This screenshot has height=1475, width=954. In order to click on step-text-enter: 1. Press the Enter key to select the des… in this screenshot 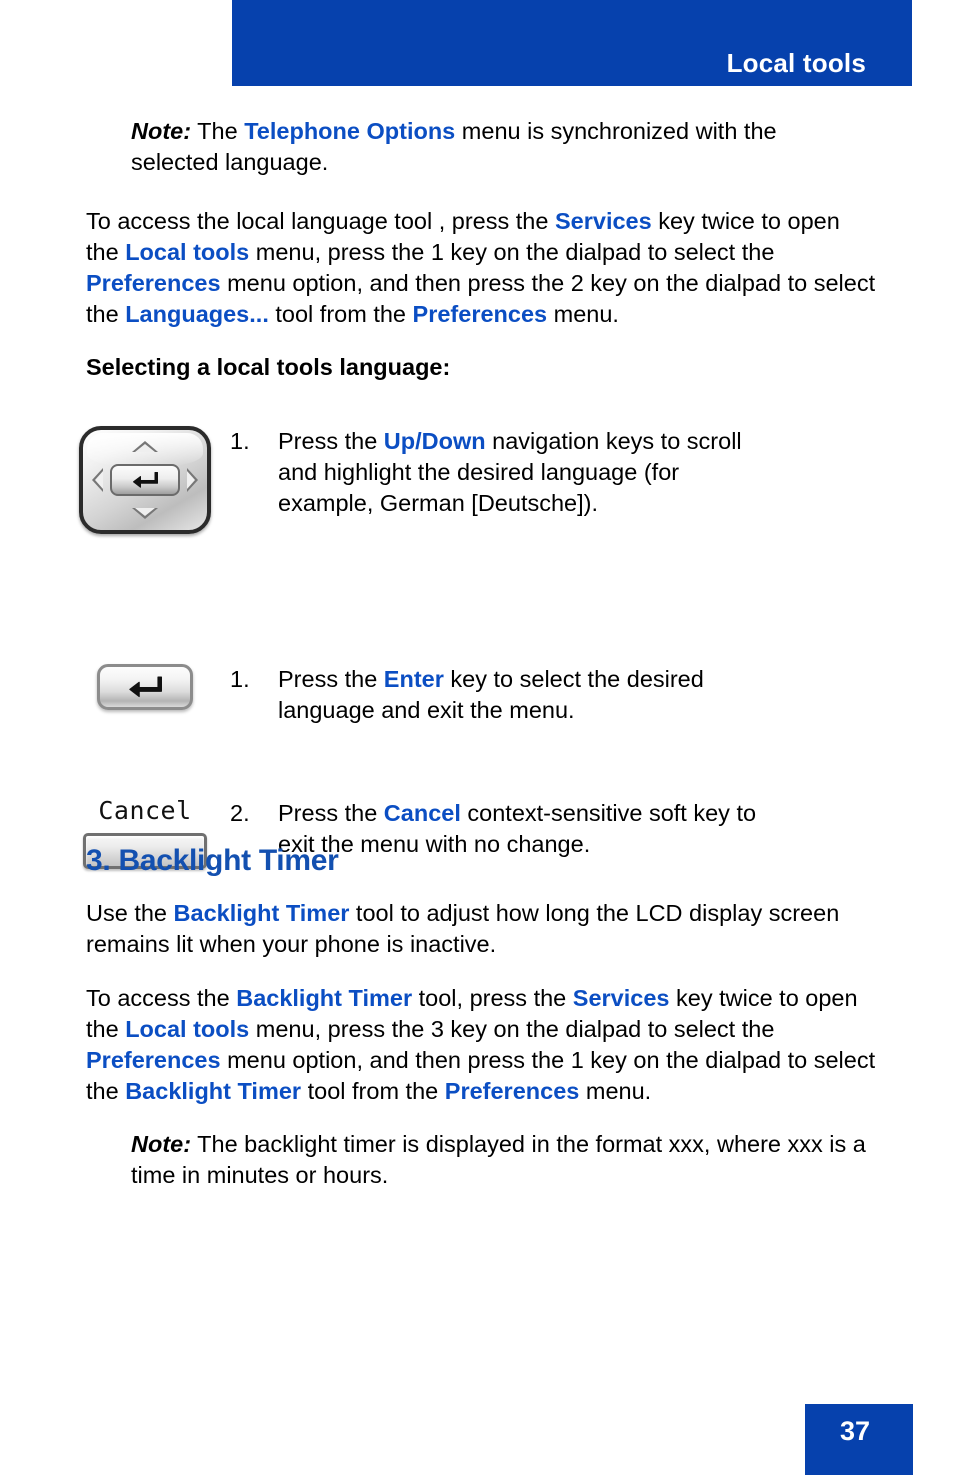, I will do `click(592, 695)`.